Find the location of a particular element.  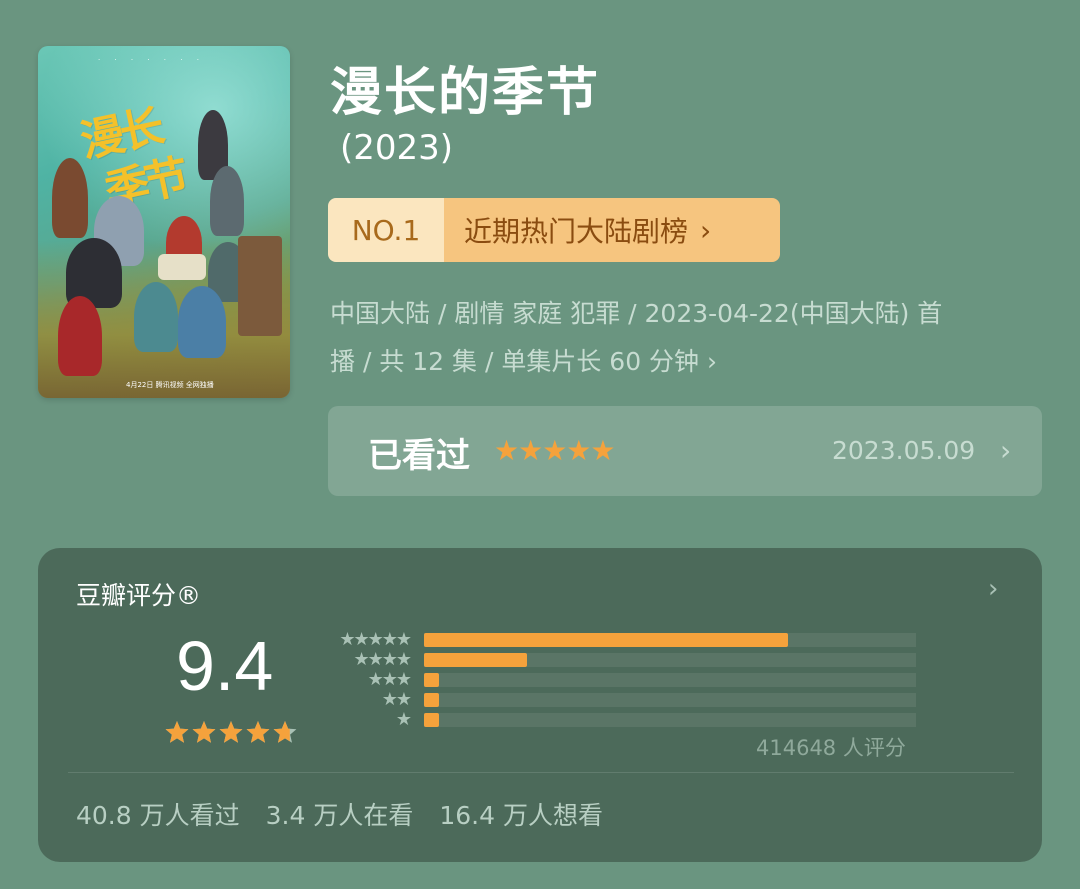

meta-line2-wrap: 播 / 共 12 集 / 单集片长 60 分钟 › is located at coordinates (680, 362).